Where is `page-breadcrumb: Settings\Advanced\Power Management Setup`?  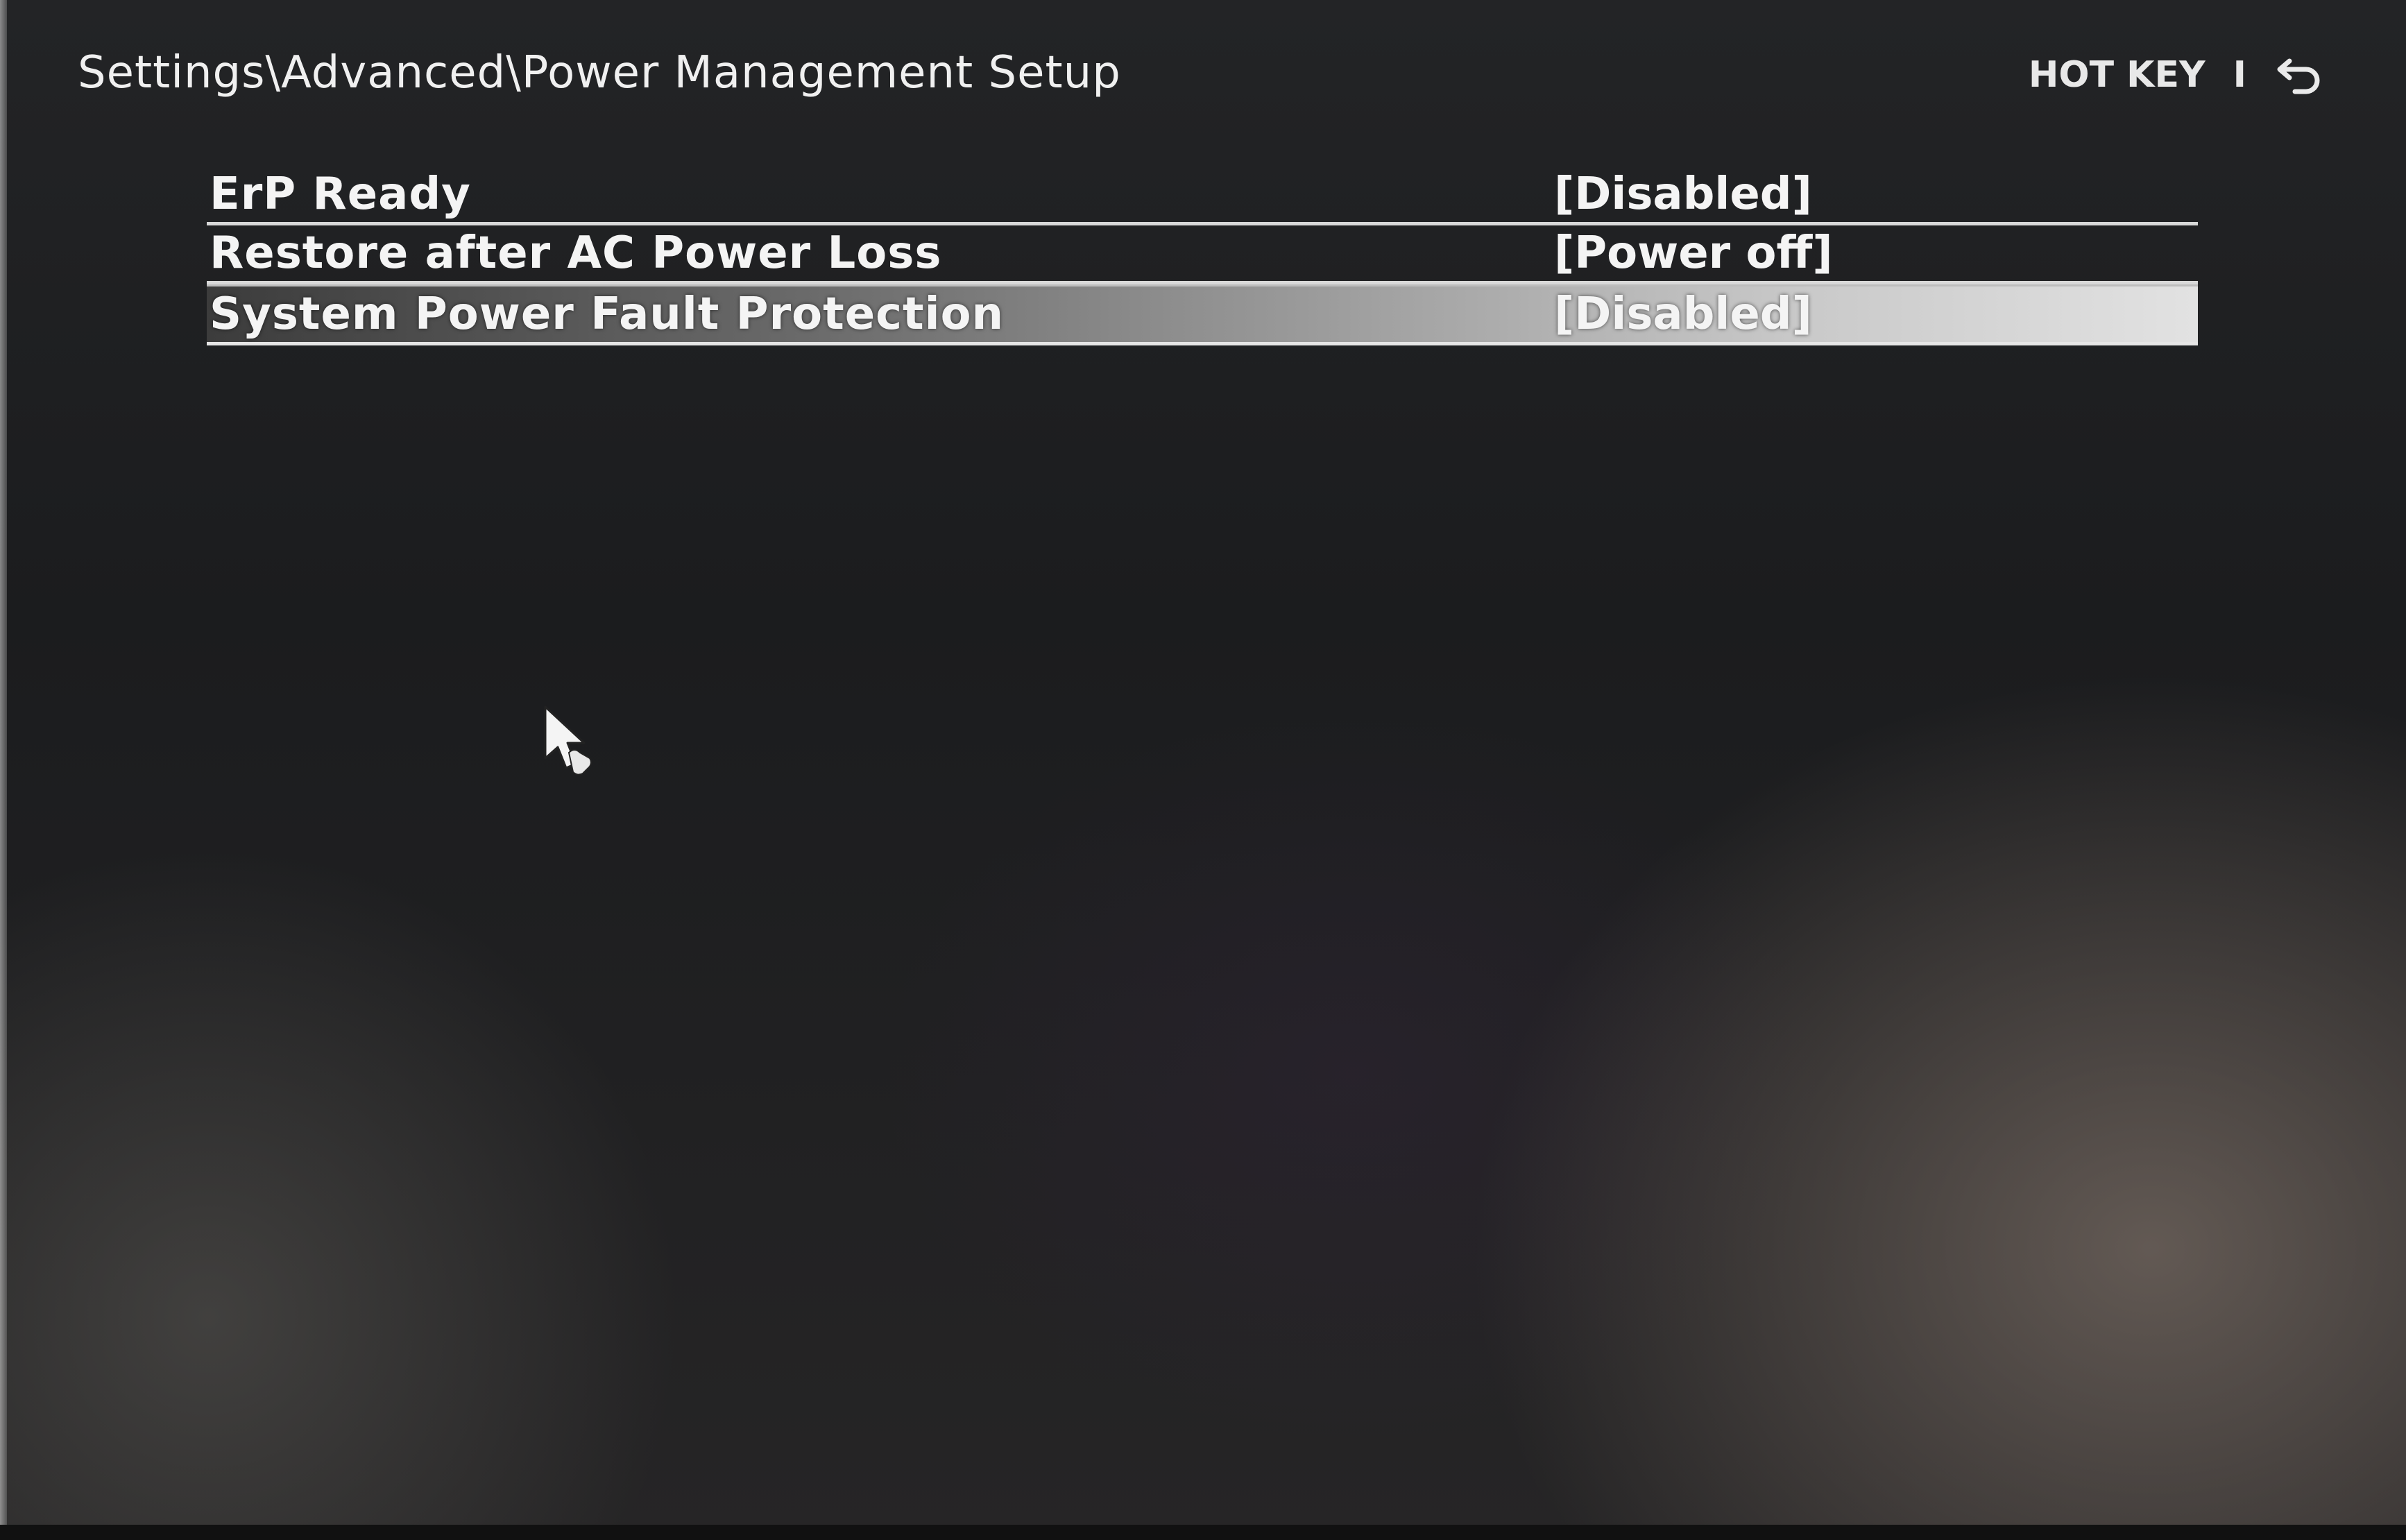 page-breadcrumb: Settings\Advanced\Power Management Setup is located at coordinates (599, 73).